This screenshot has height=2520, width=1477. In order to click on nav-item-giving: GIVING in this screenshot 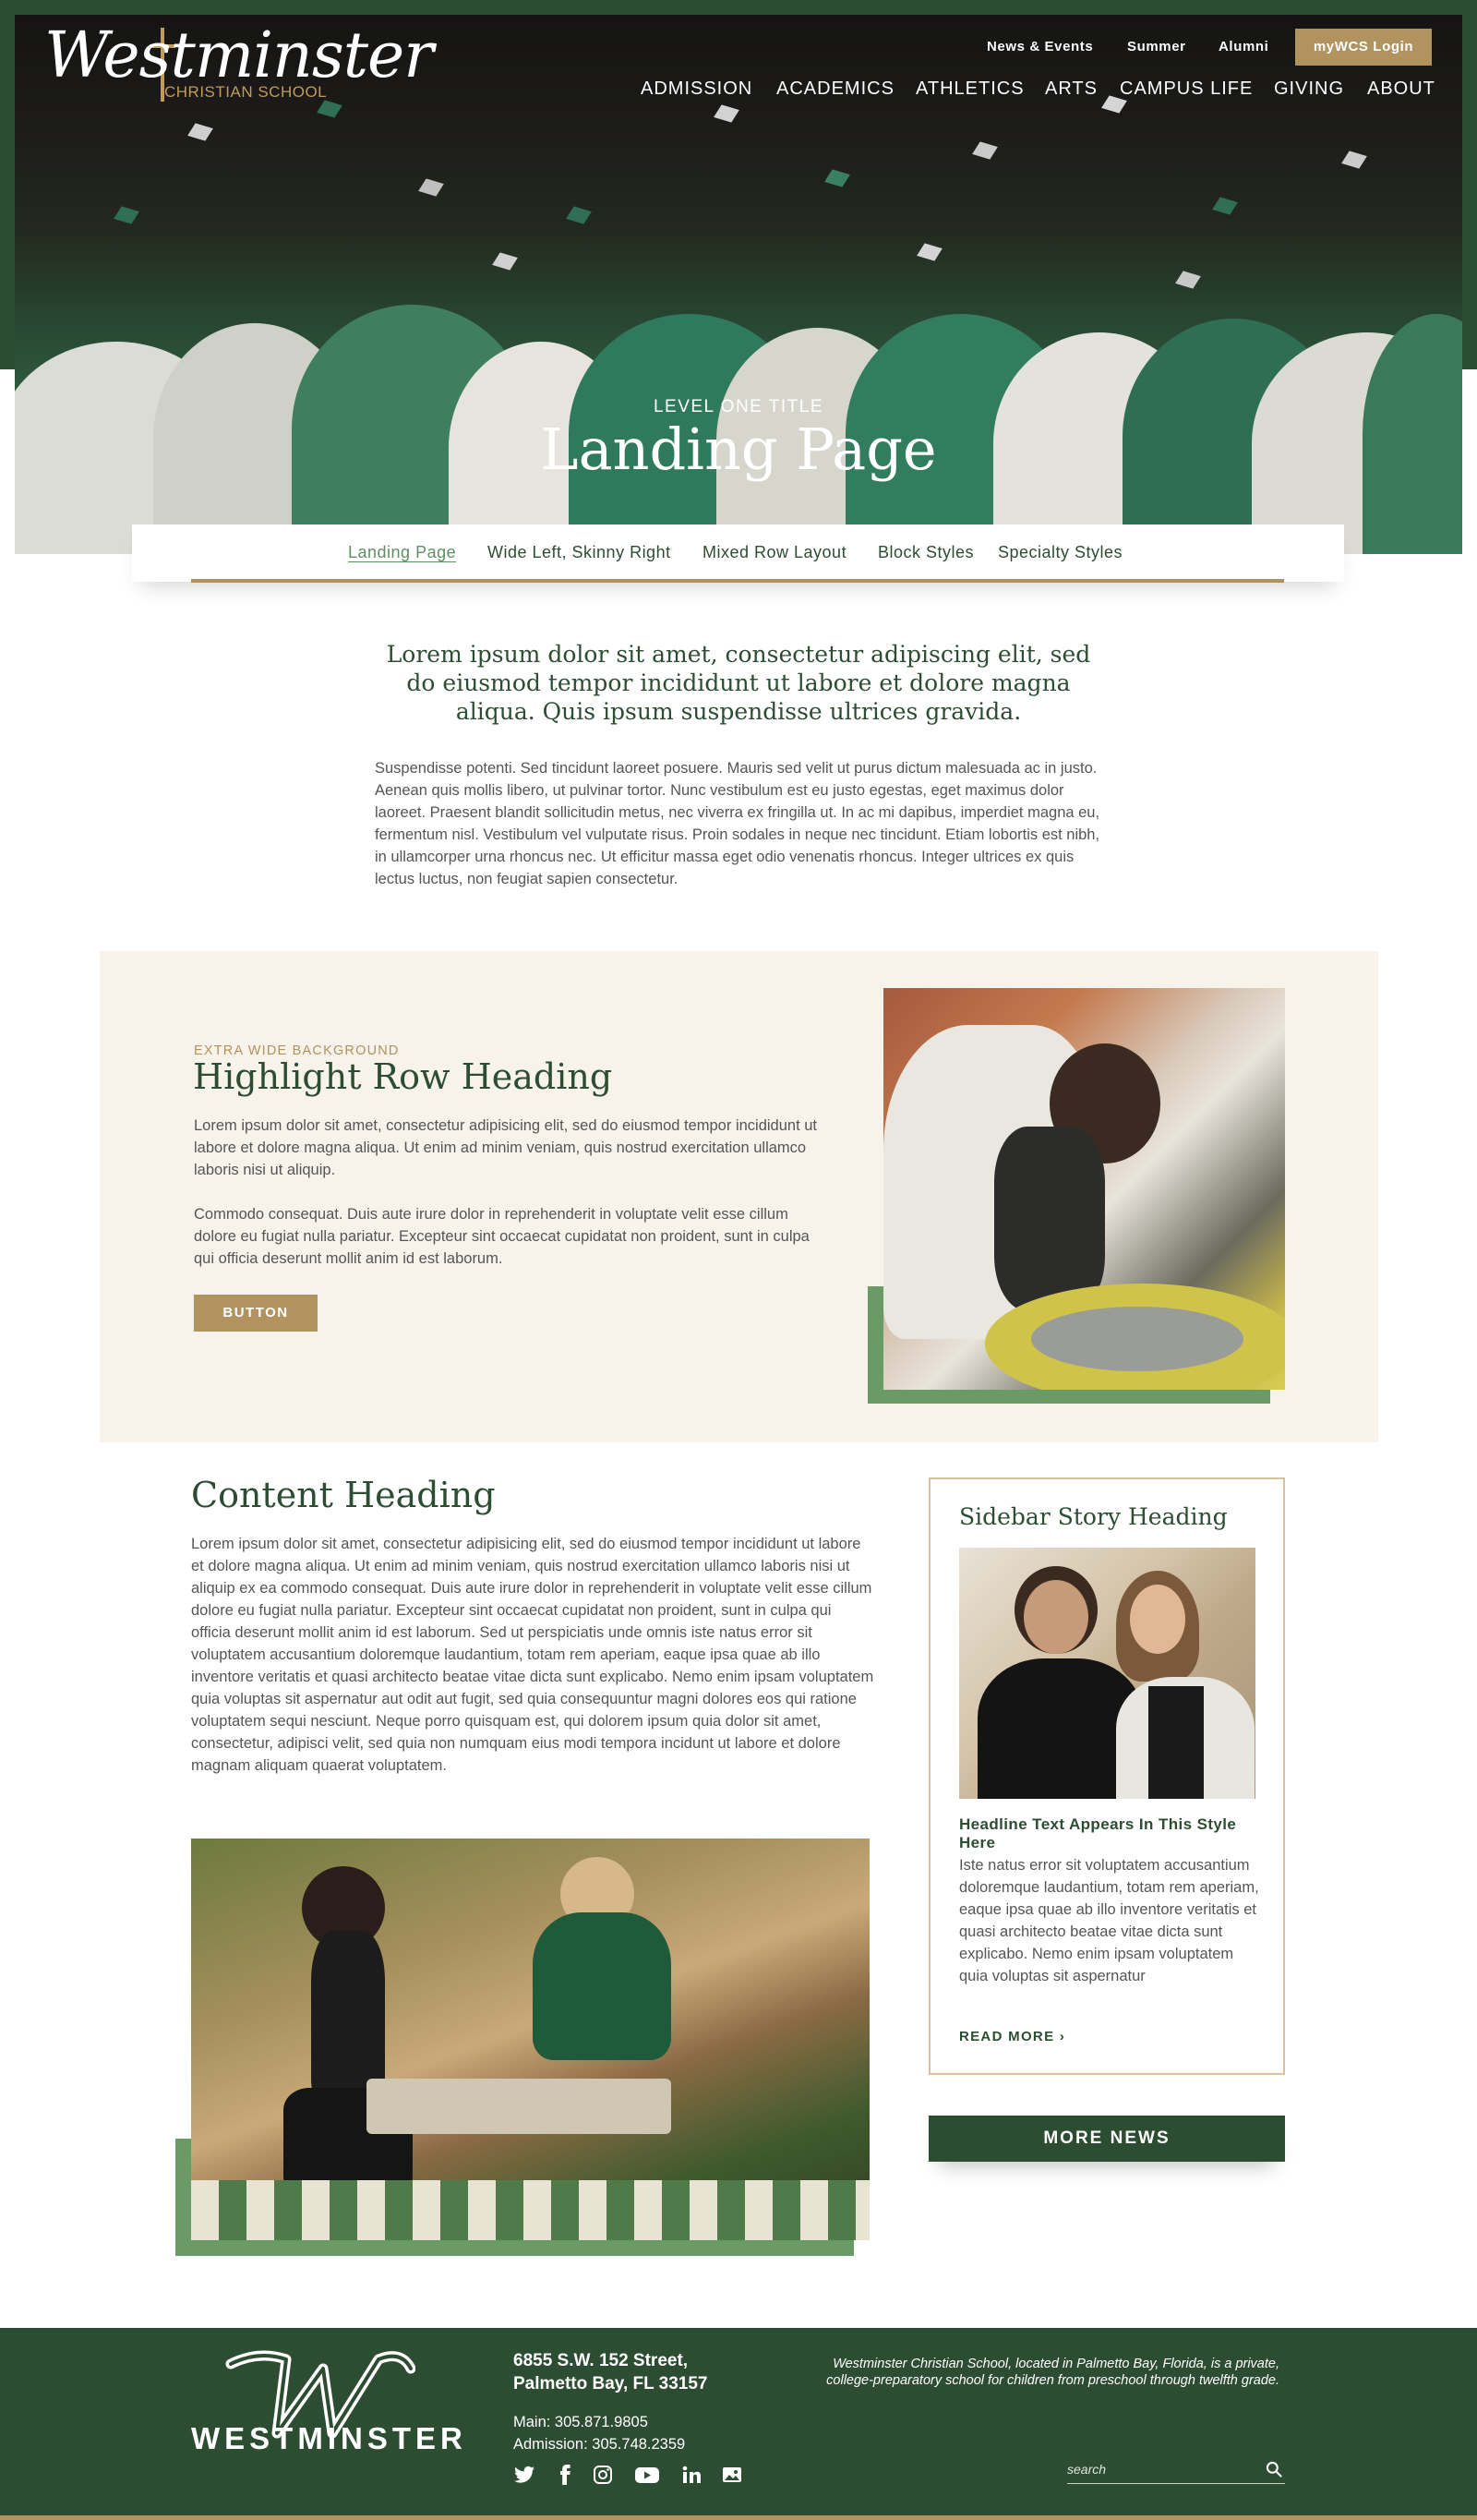, I will do `click(1309, 89)`.